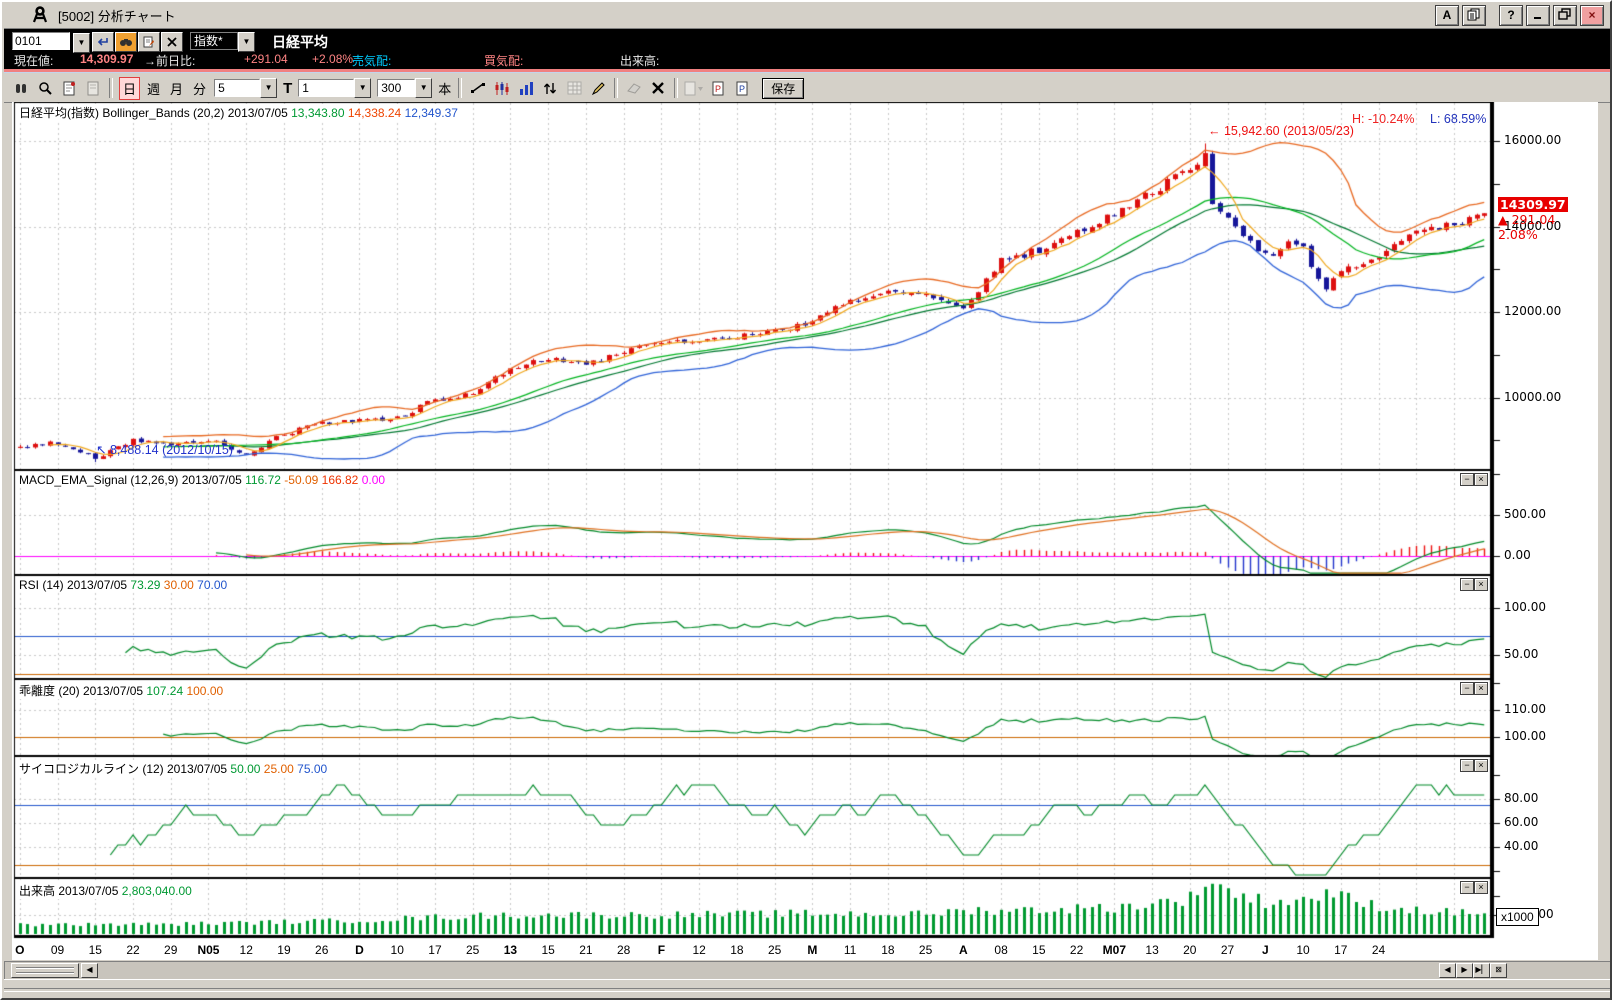 This screenshot has width=1612, height=1000. I want to click on pane-minimize-button-kairi: −, so click(1467, 688).